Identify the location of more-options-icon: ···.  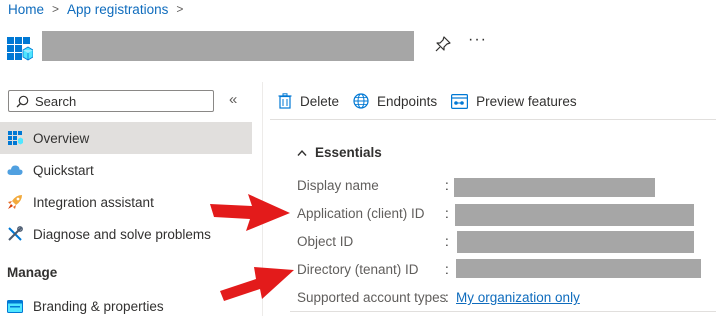
(477, 40).